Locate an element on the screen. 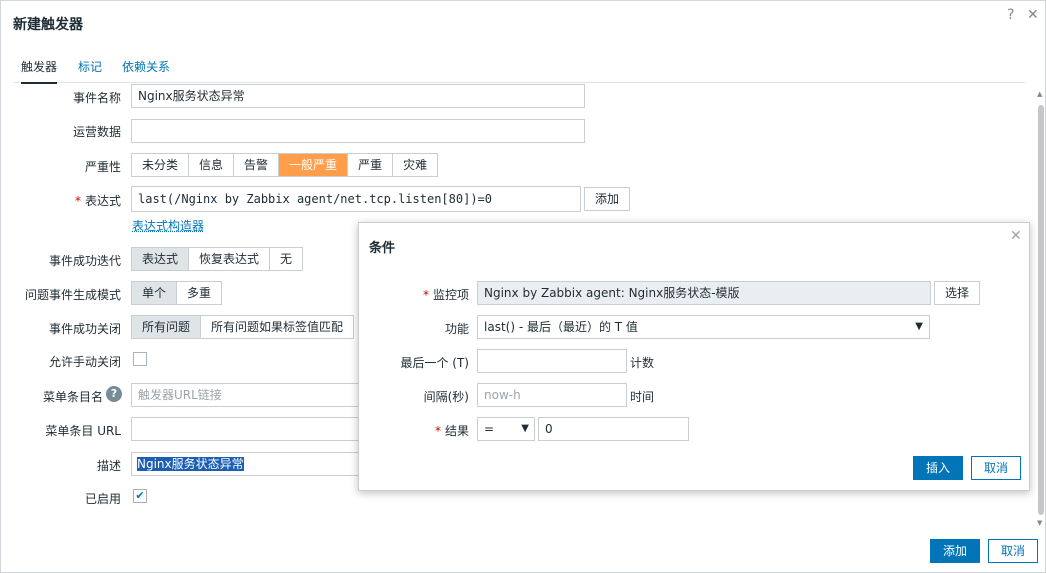  add-trigger-button: 添加 is located at coordinates (955, 551).